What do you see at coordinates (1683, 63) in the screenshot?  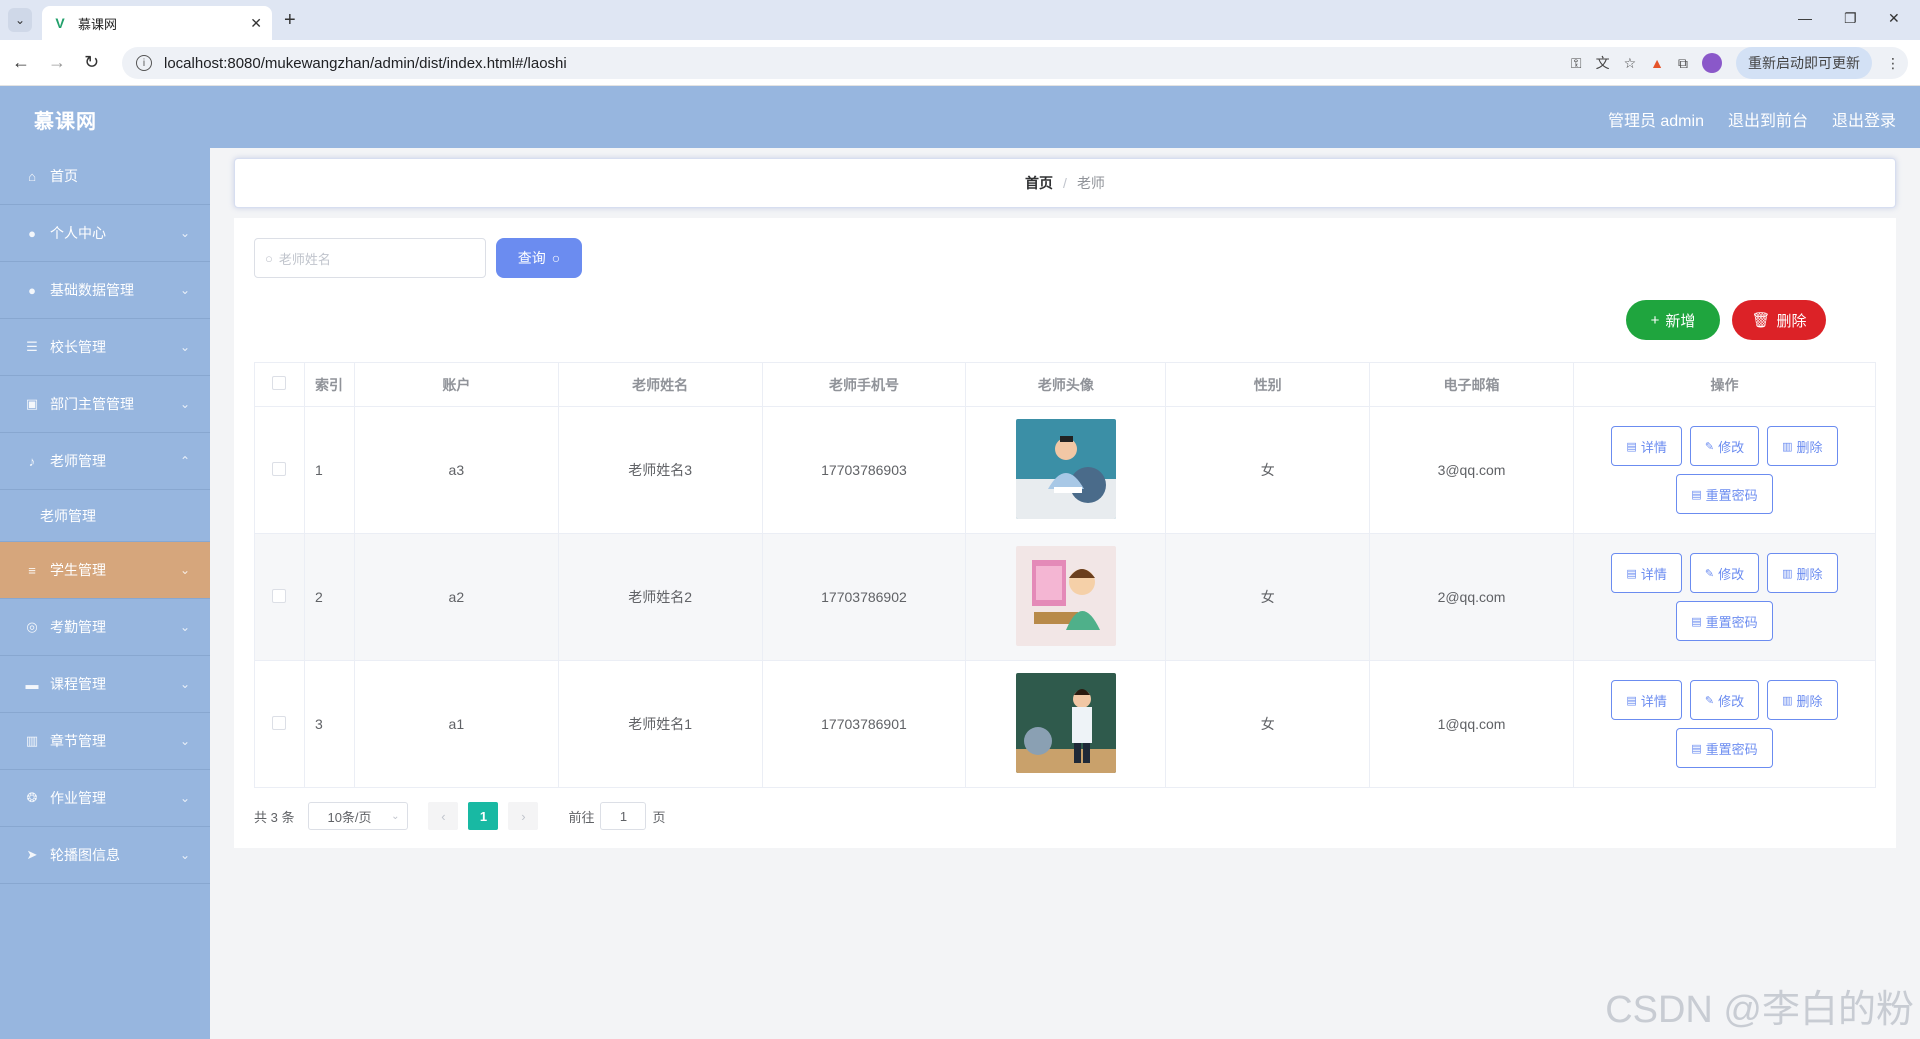 I see `puzzle-icon: ⧉` at bounding box center [1683, 63].